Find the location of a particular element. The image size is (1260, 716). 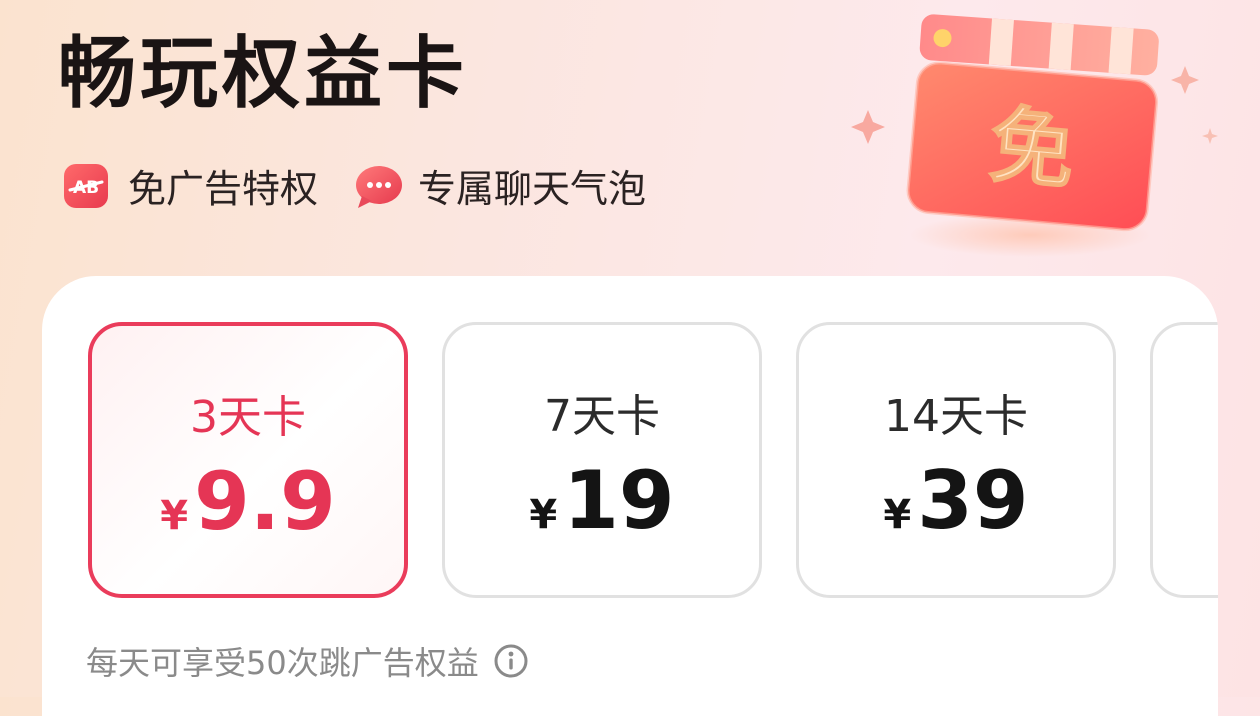

price-amount: 9.9 is located at coordinates (265, 501).